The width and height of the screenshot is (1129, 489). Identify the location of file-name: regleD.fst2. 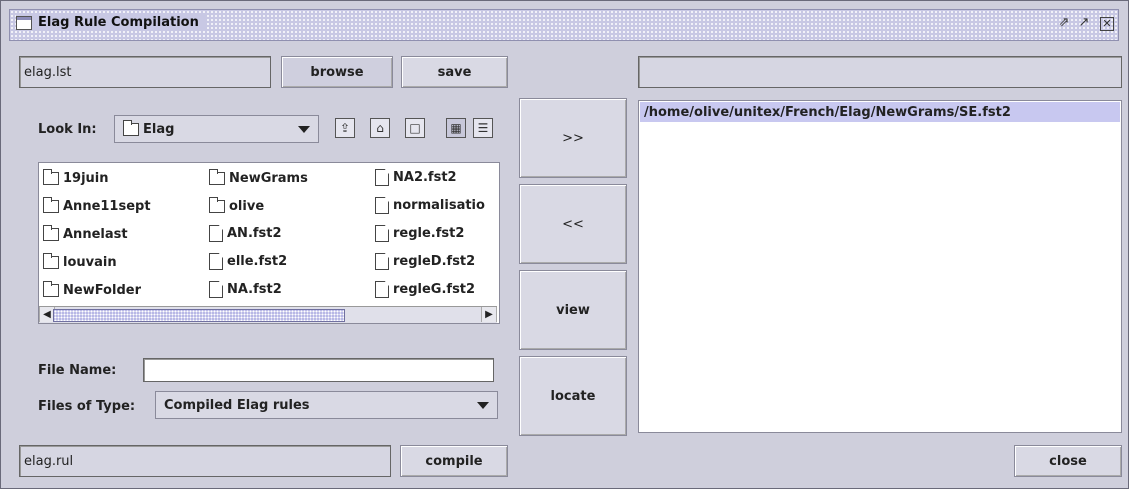
(434, 261).